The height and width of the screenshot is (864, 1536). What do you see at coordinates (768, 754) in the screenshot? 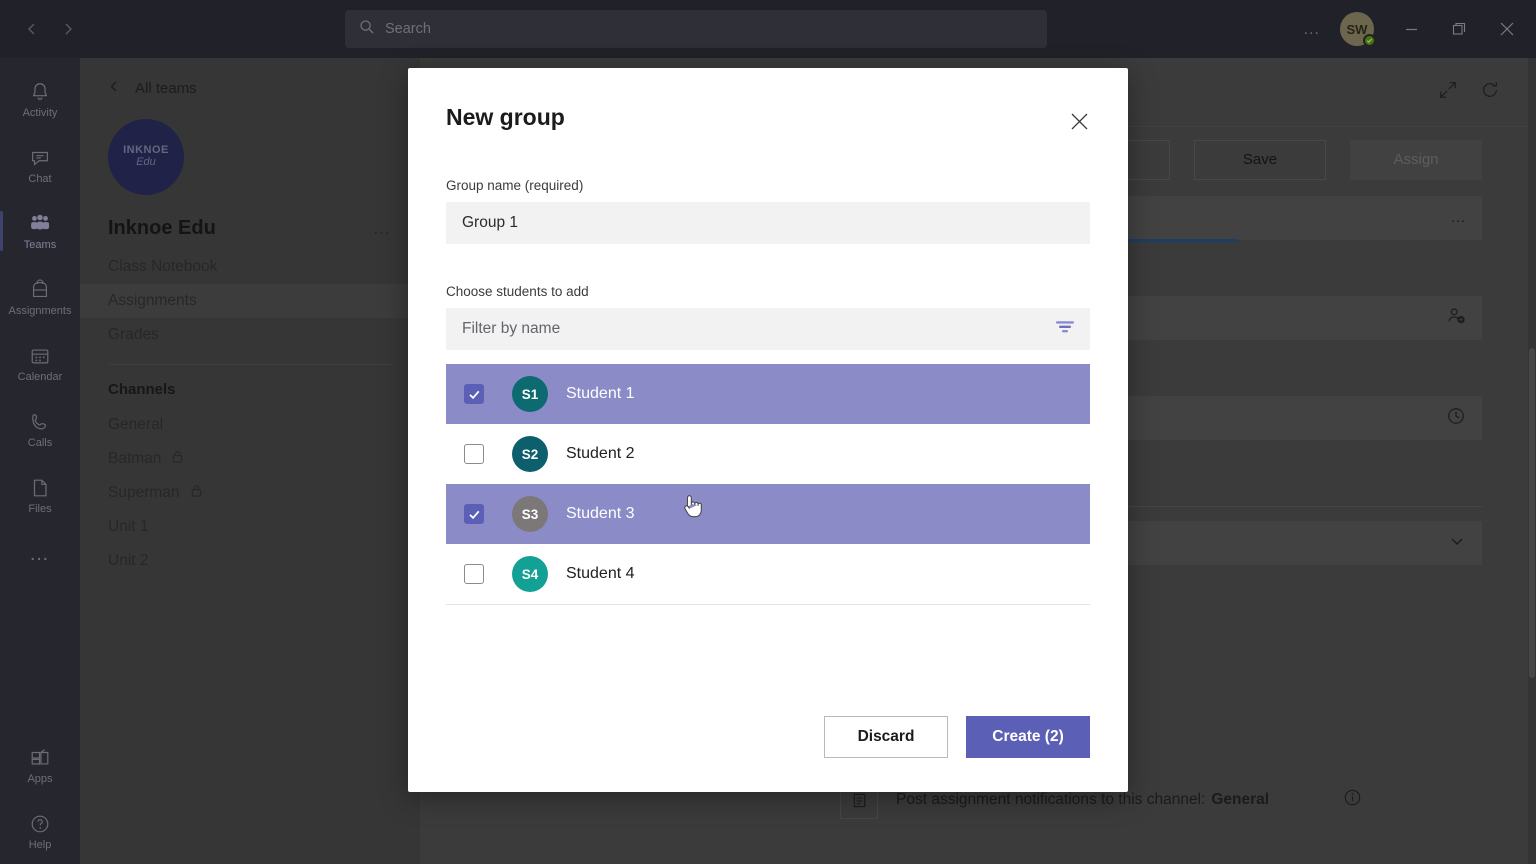
I see `dialog-footer: Discard Create (2)` at bounding box center [768, 754].